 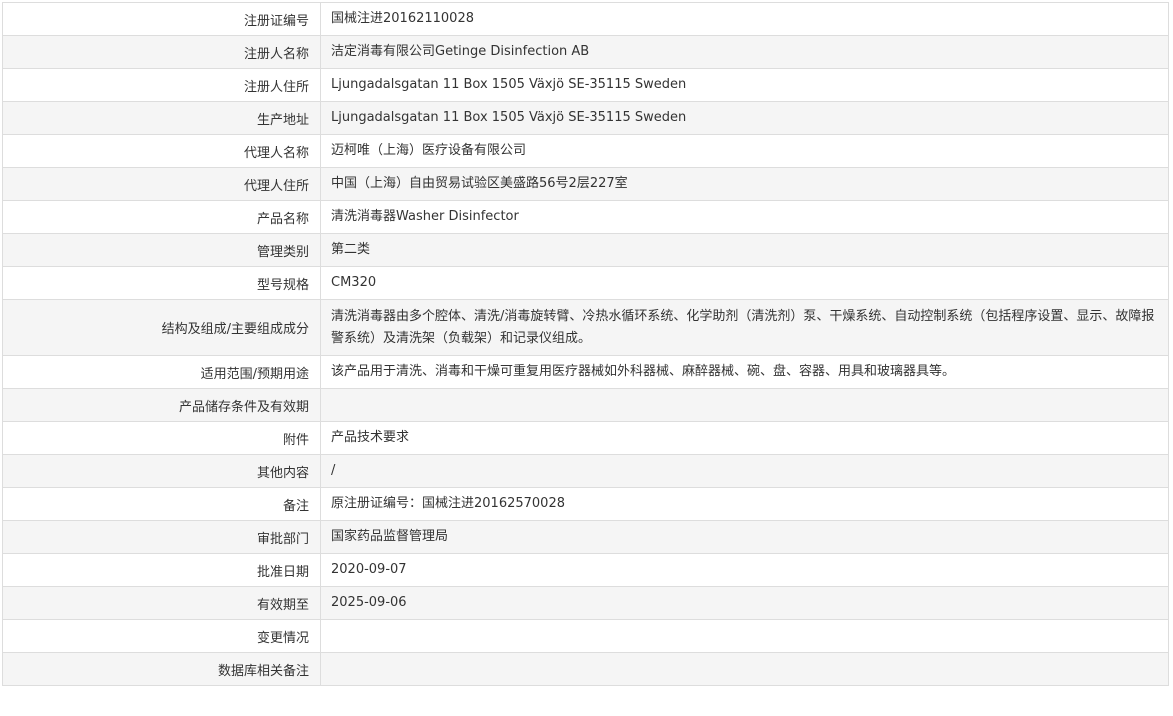 What do you see at coordinates (744, 570) in the screenshot?
I see `field-value: 2020-09-07` at bounding box center [744, 570].